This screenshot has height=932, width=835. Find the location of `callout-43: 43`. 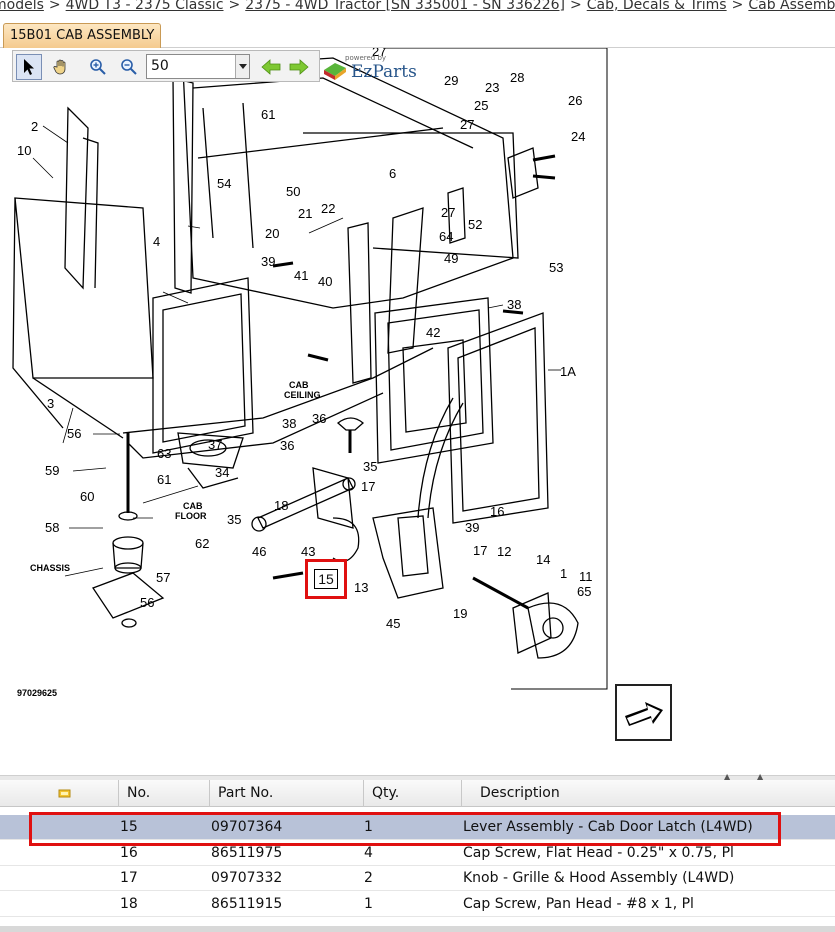

callout-43: 43 is located at coordinates (308, 551).